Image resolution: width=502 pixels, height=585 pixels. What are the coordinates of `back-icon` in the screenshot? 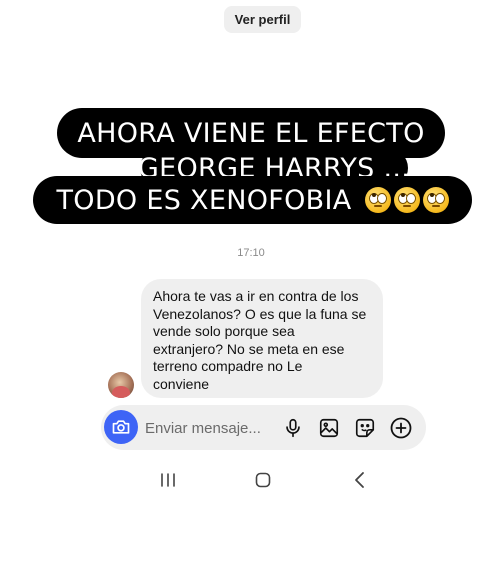 It's located at (360, 480).